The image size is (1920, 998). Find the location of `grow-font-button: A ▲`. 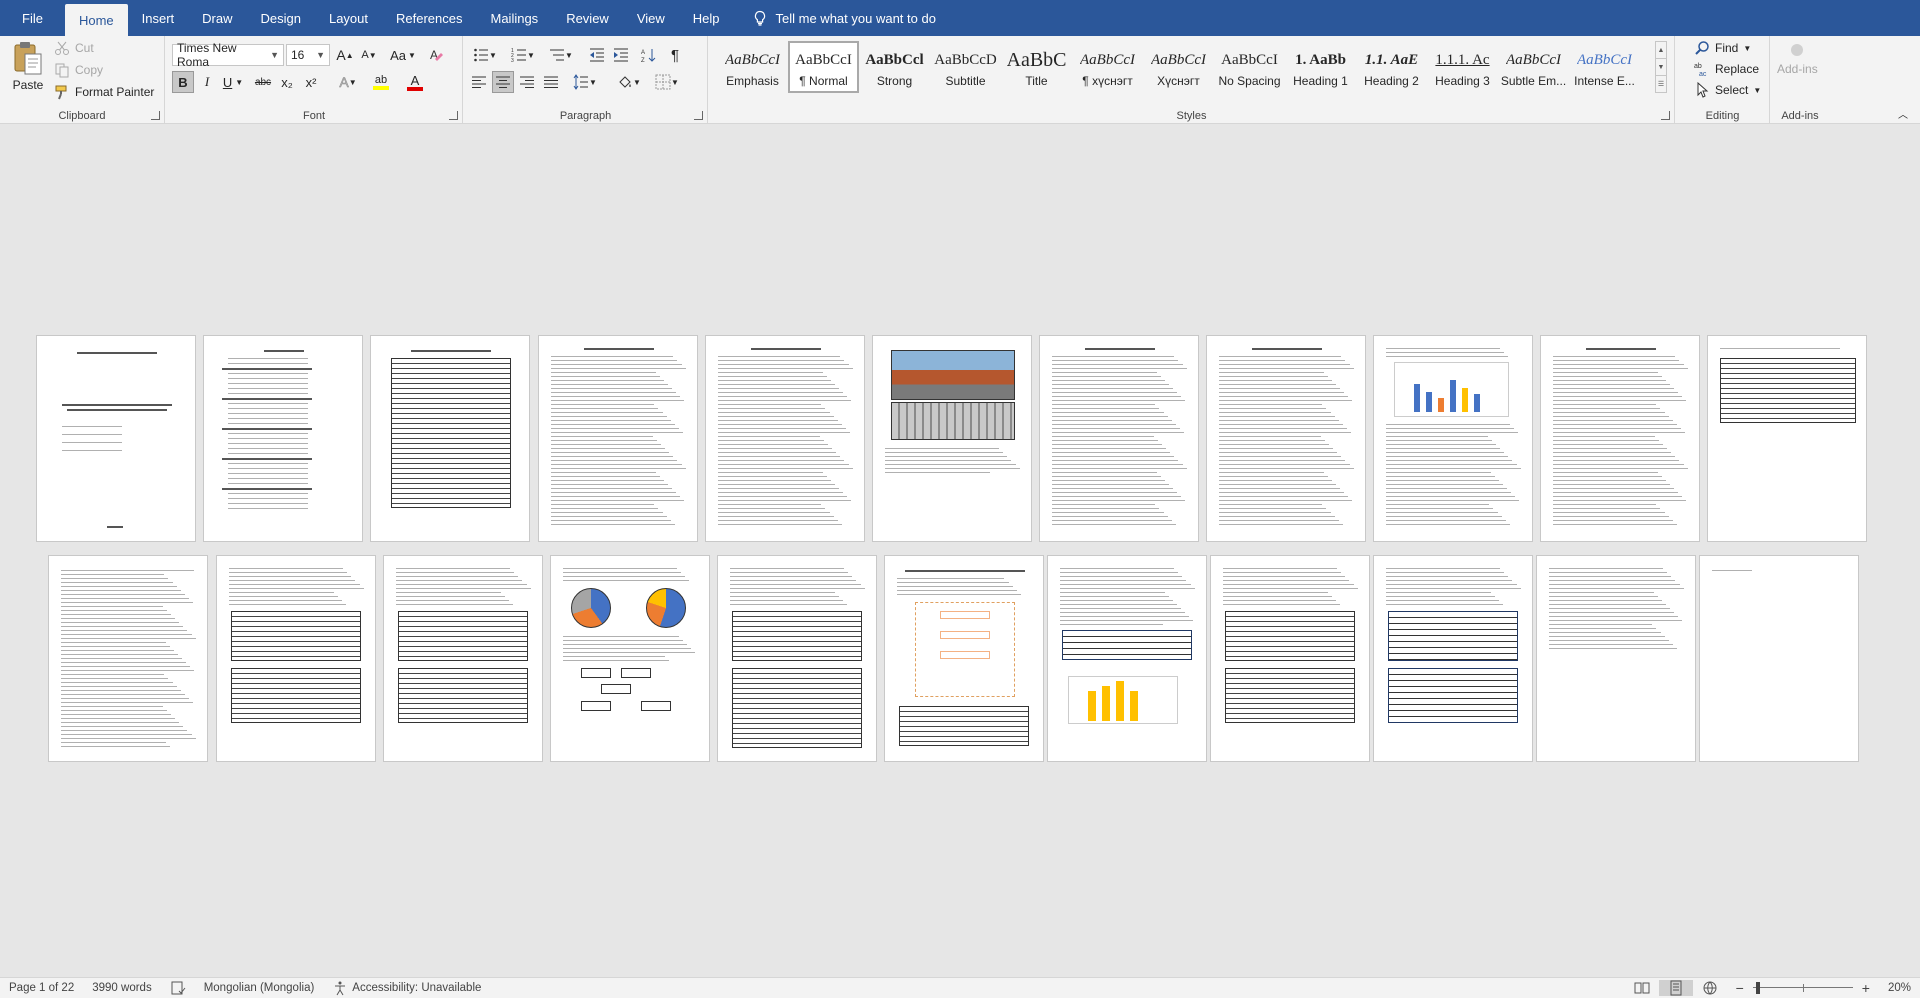

grow-font-button: A ▲ is located at coordinates (345, 55).